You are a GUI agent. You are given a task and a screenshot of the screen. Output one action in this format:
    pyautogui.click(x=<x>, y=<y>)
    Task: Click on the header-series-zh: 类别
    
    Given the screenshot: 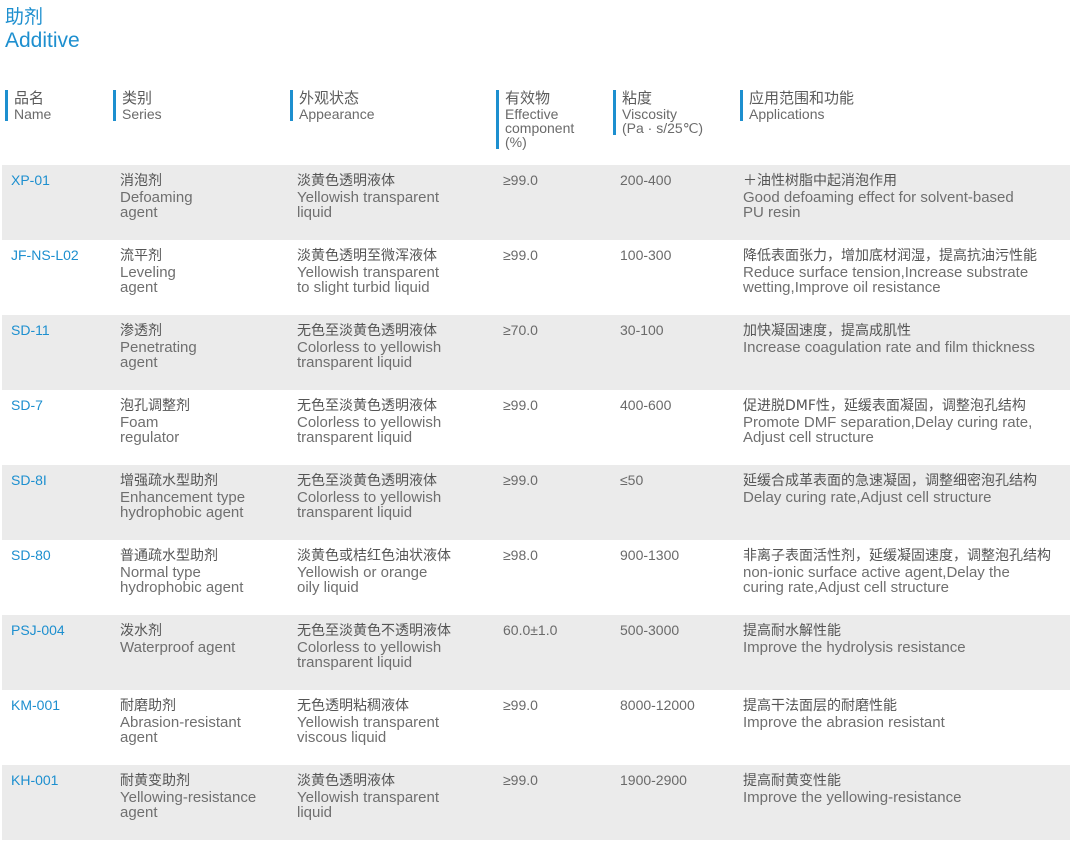 What is the action you would take?
    pyautogui.click(x=137, y=98)
    